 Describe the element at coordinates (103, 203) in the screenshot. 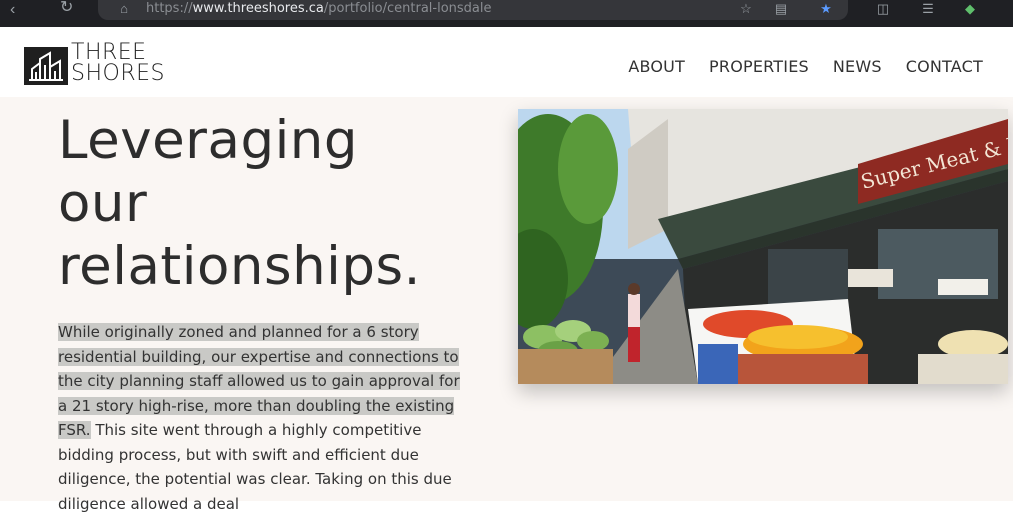

I see `headline-line-2: our` at that location.